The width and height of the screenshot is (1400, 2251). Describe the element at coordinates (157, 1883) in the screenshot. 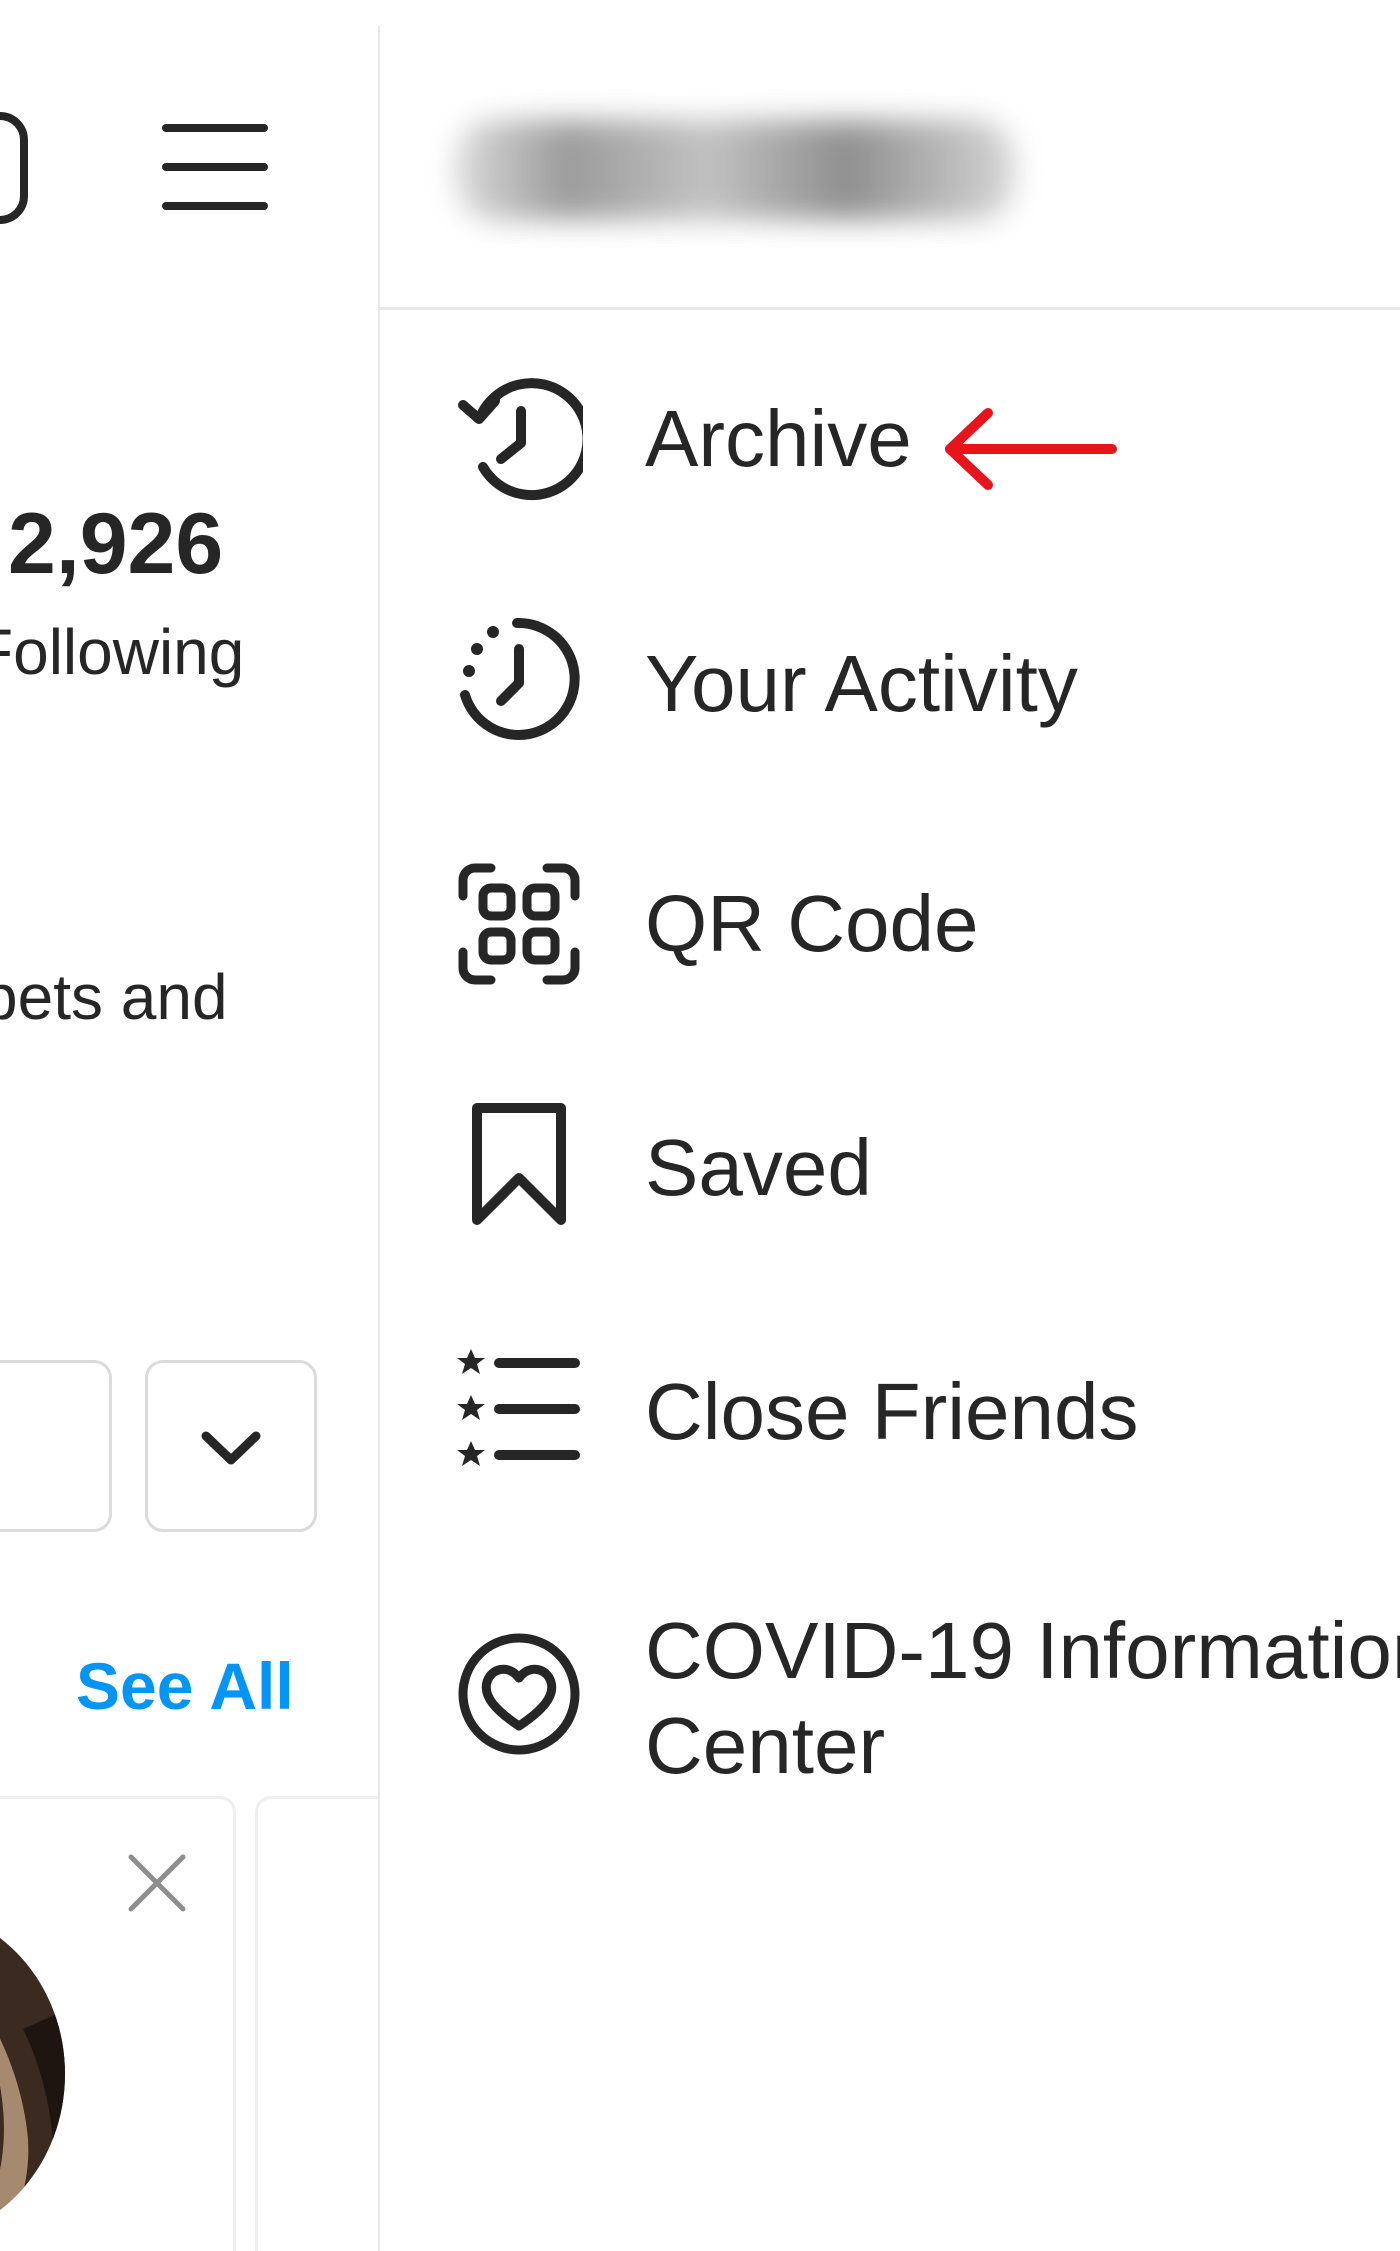

I see `close-icon` at that location.